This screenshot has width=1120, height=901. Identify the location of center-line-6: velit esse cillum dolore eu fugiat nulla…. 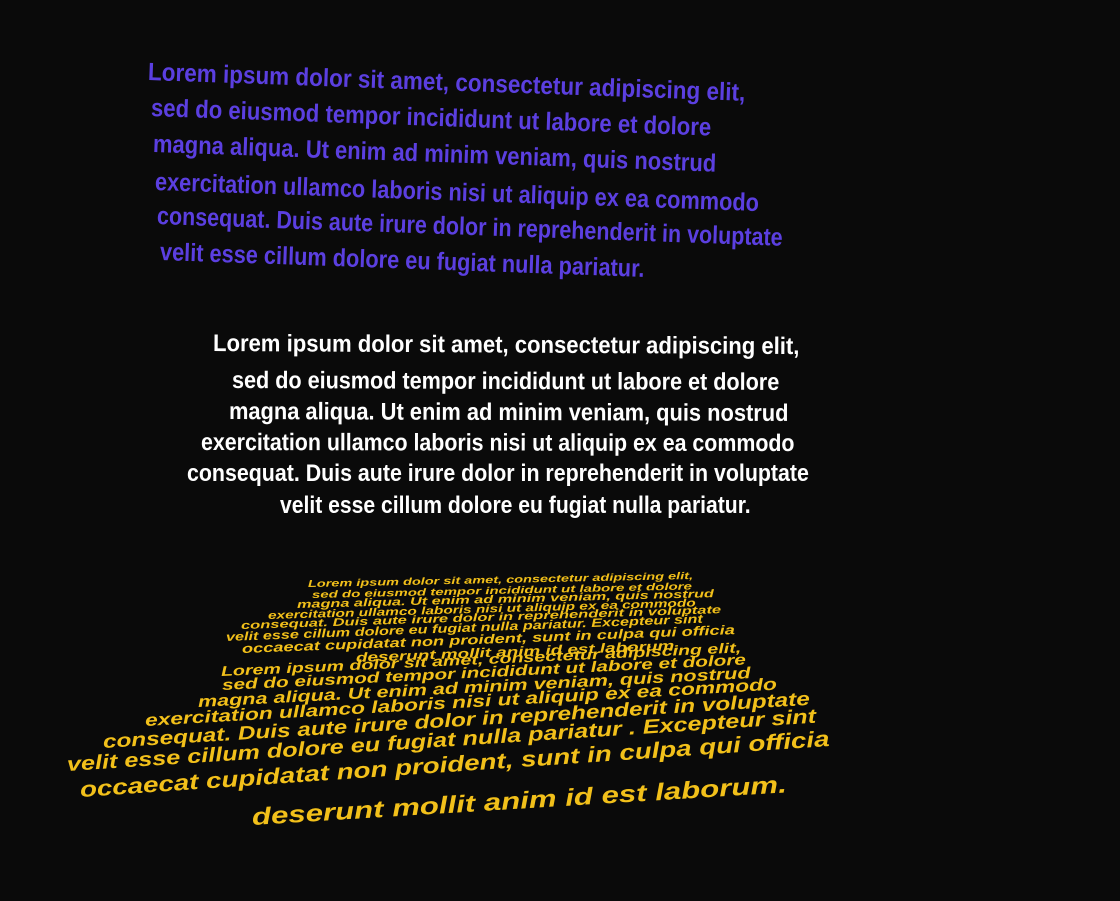
(515, 505).